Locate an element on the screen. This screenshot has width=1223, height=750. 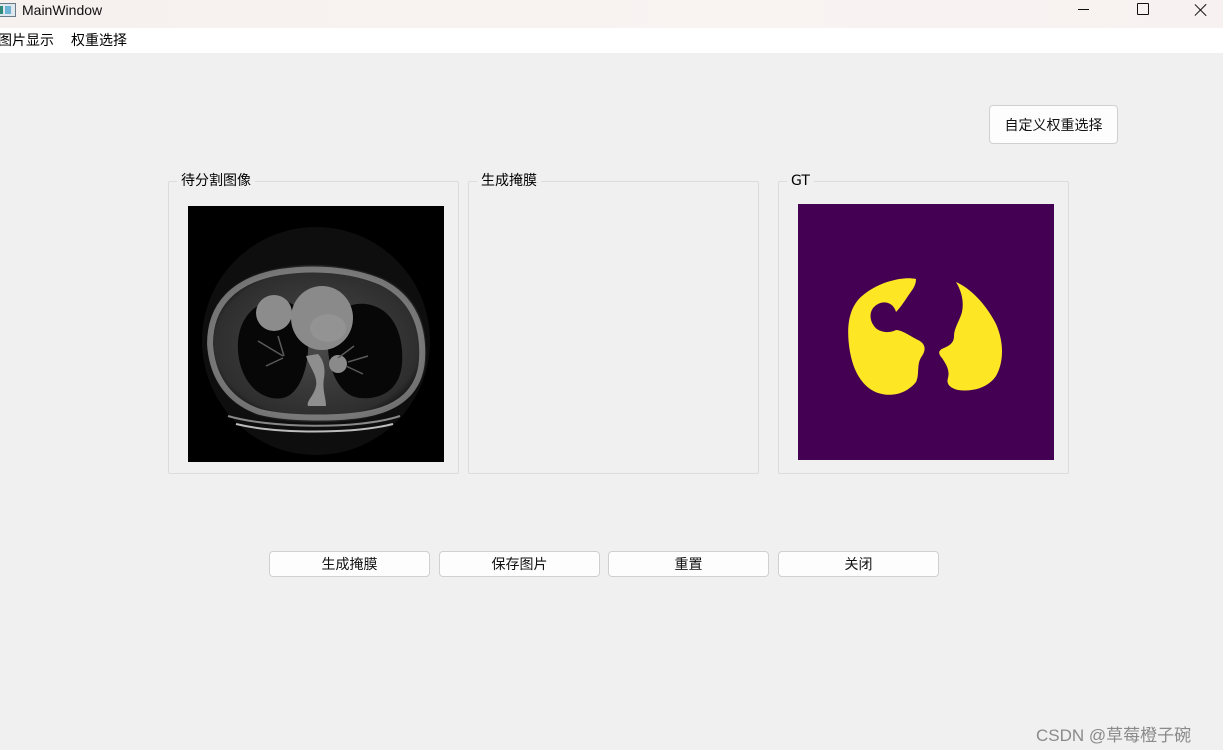
menu-bar: 图片显示 权重选择 is located at coordinates (611, 40).